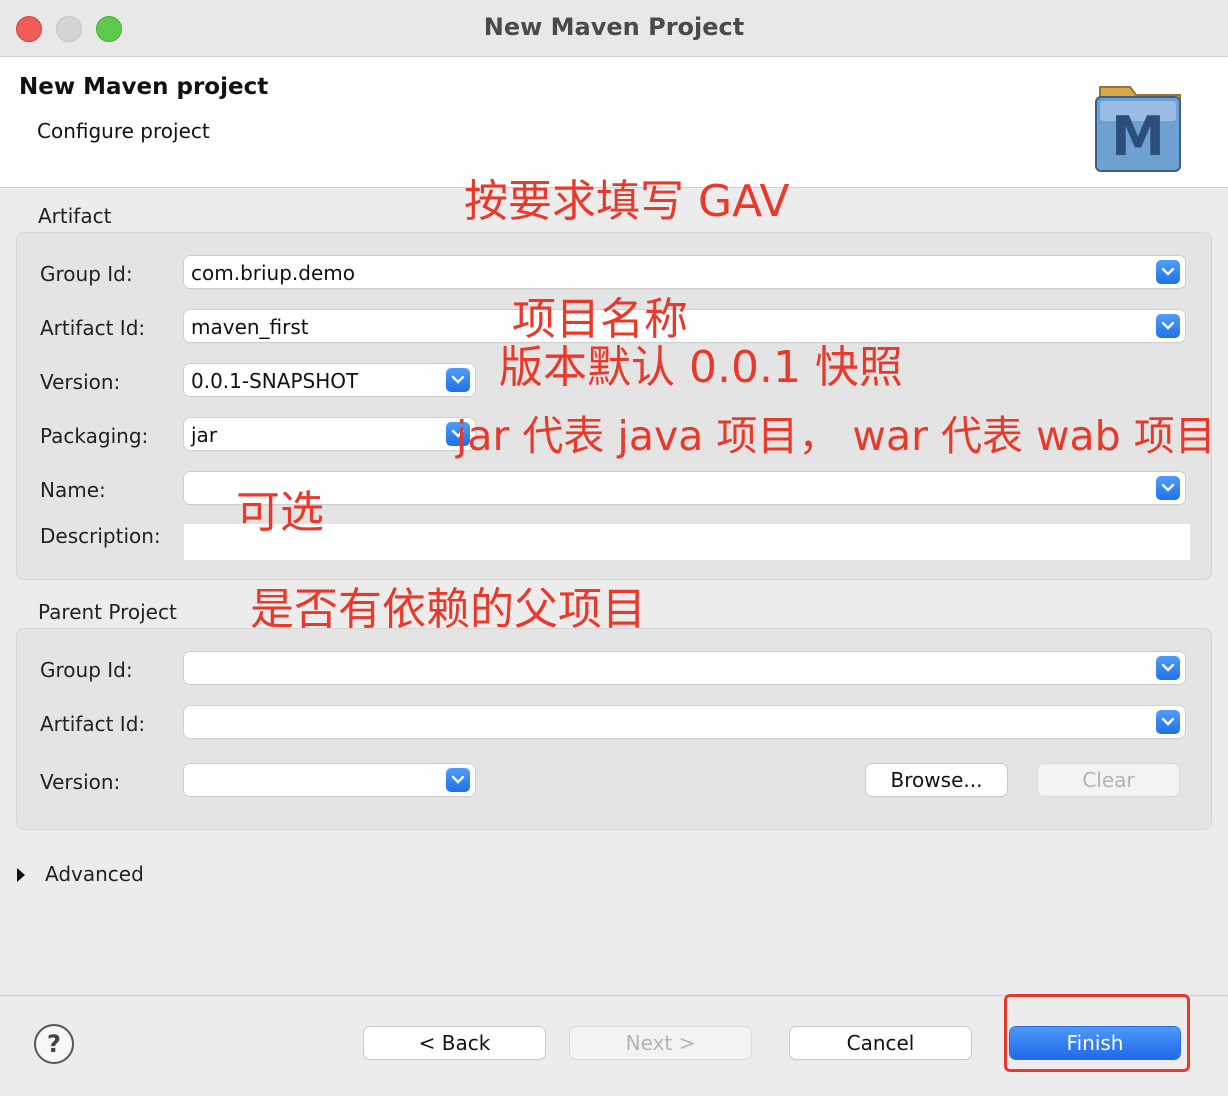 Image resolution: width=1228 pixels, height=1096 pixels. What do you see at coordinates (54, 1044) in the screenshot?
I see `help-button: ?` at bounding box center [54, 1044].